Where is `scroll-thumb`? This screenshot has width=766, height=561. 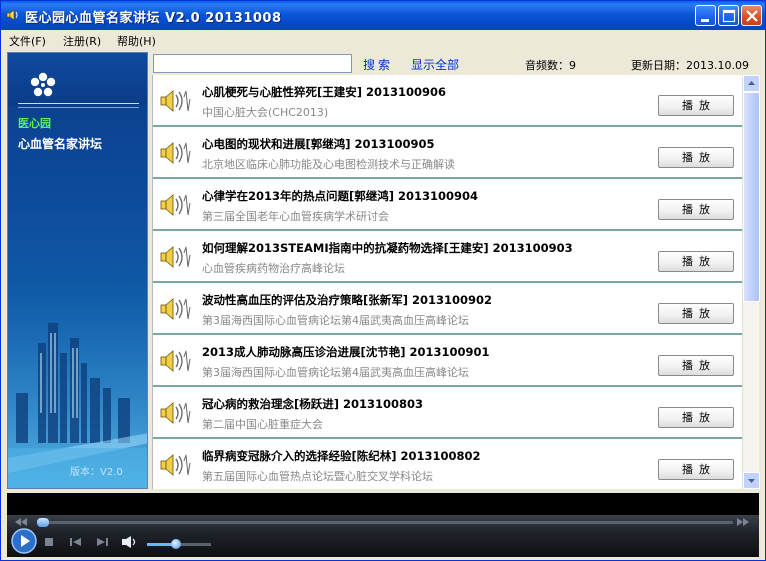
scroll-thumb is located at coordinates (751, 197).